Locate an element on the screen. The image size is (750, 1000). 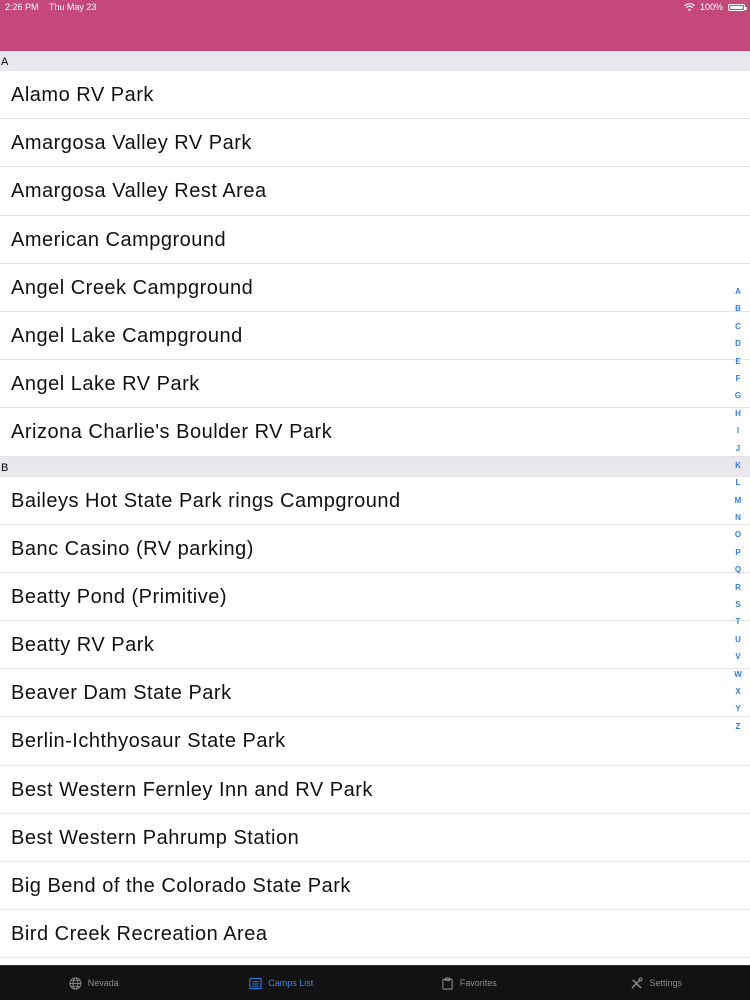
index-letter: E is located at coordinates (737, 361).